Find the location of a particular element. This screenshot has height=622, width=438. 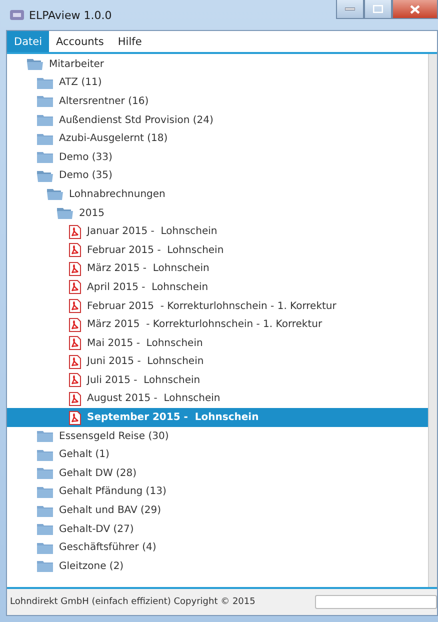

tree-item: Altersrentner (16) is located at coordinates (217, 101).